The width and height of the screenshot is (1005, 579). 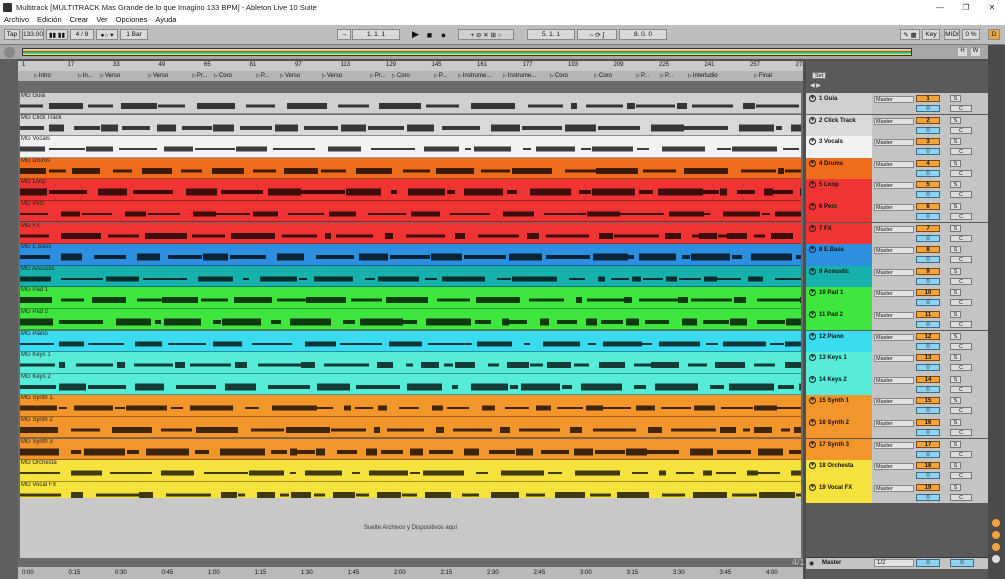 I want to click on track-header: ▾ 19 Vocal FX Master 19 0 S C, so click(x=897, y=492).